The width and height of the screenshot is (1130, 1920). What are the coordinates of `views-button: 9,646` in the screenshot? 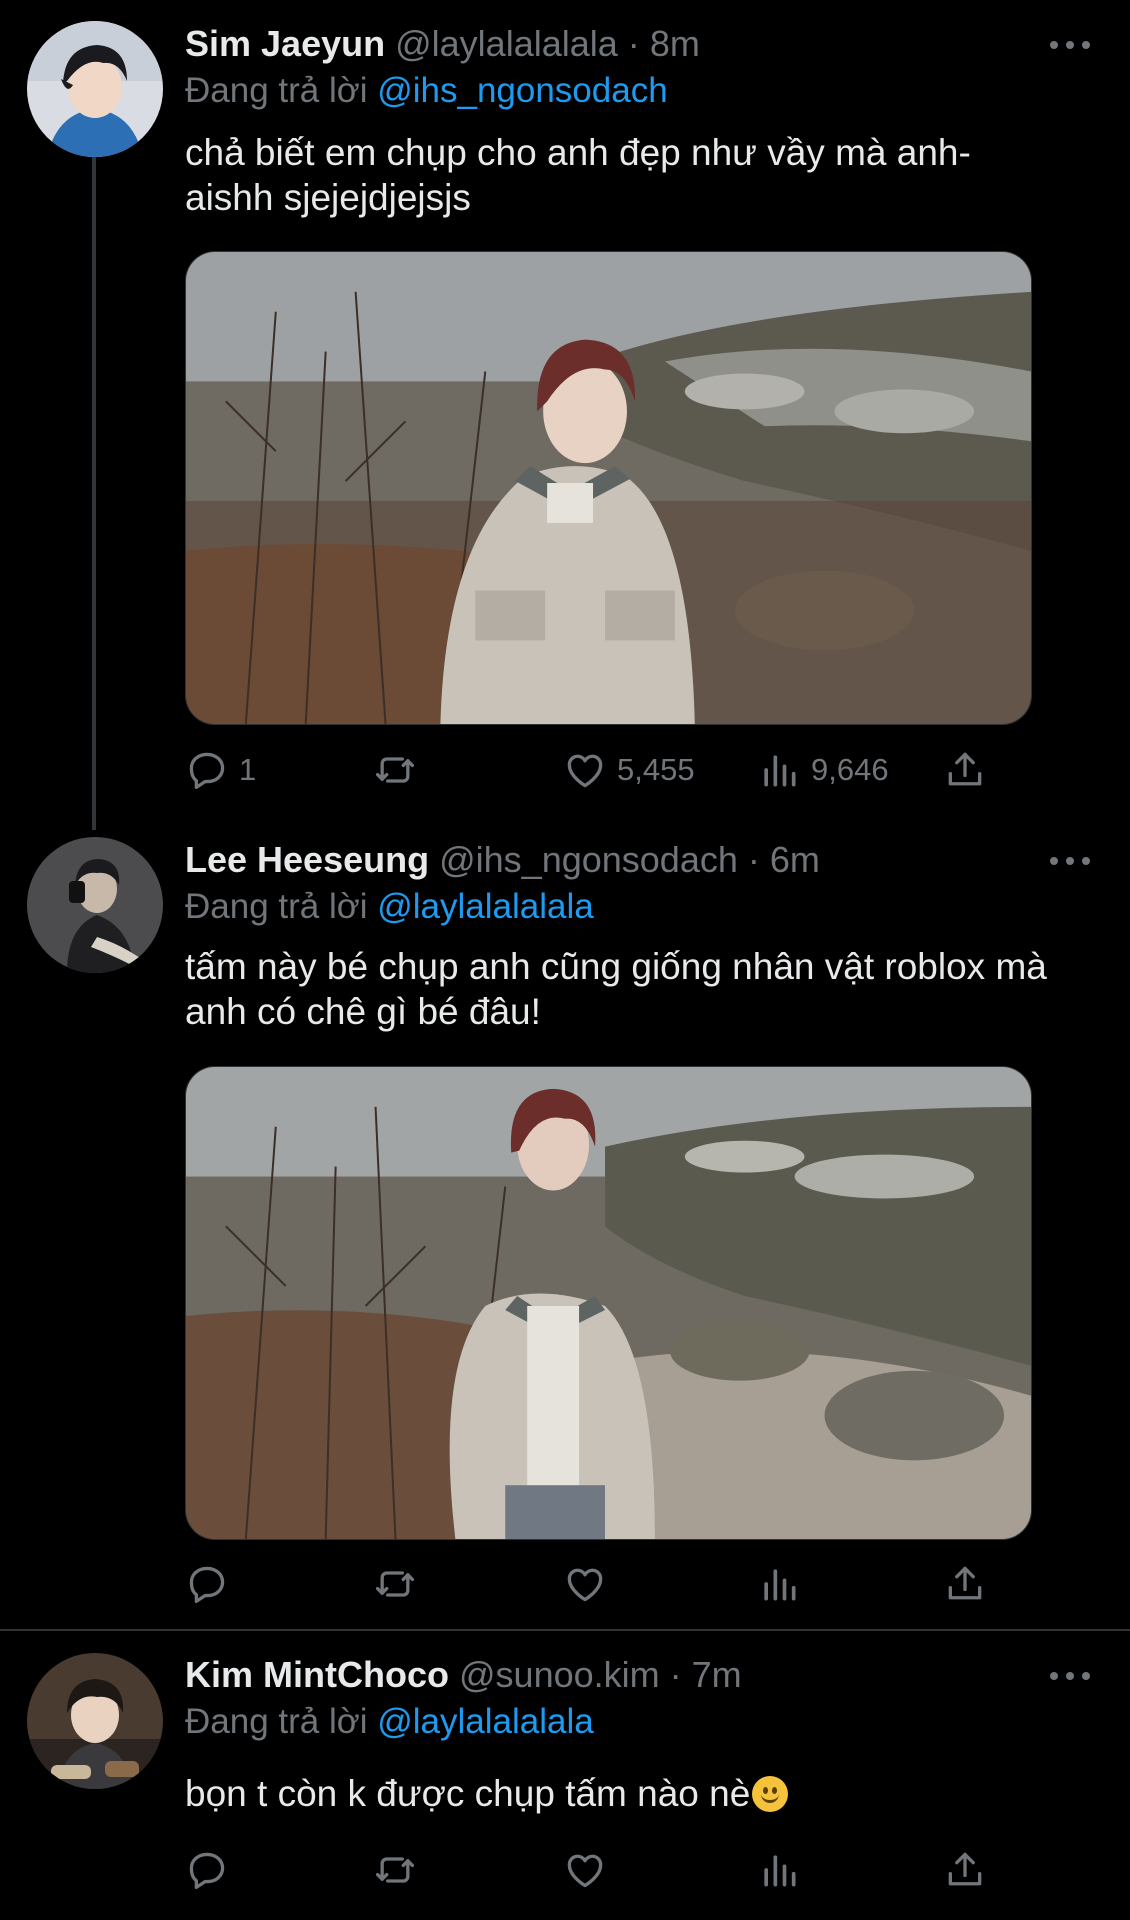 It's located at (823, 770).